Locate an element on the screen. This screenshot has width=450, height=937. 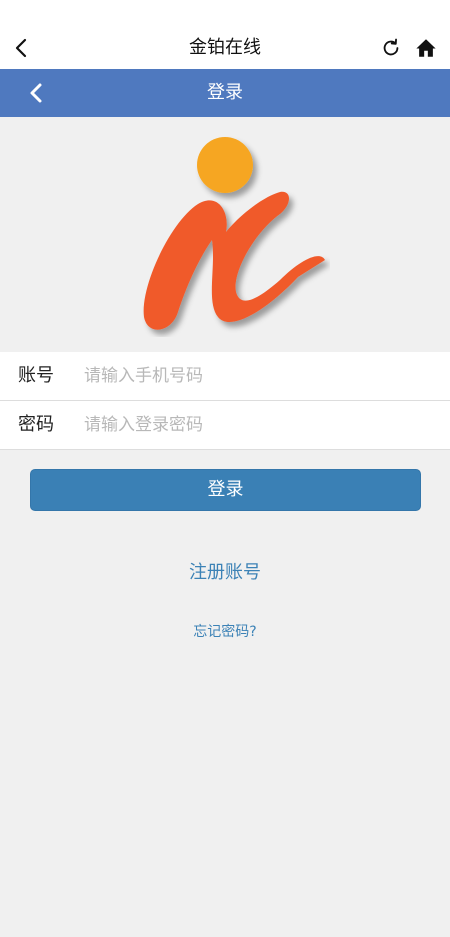
home-icon is located at coordinates (426, 48).